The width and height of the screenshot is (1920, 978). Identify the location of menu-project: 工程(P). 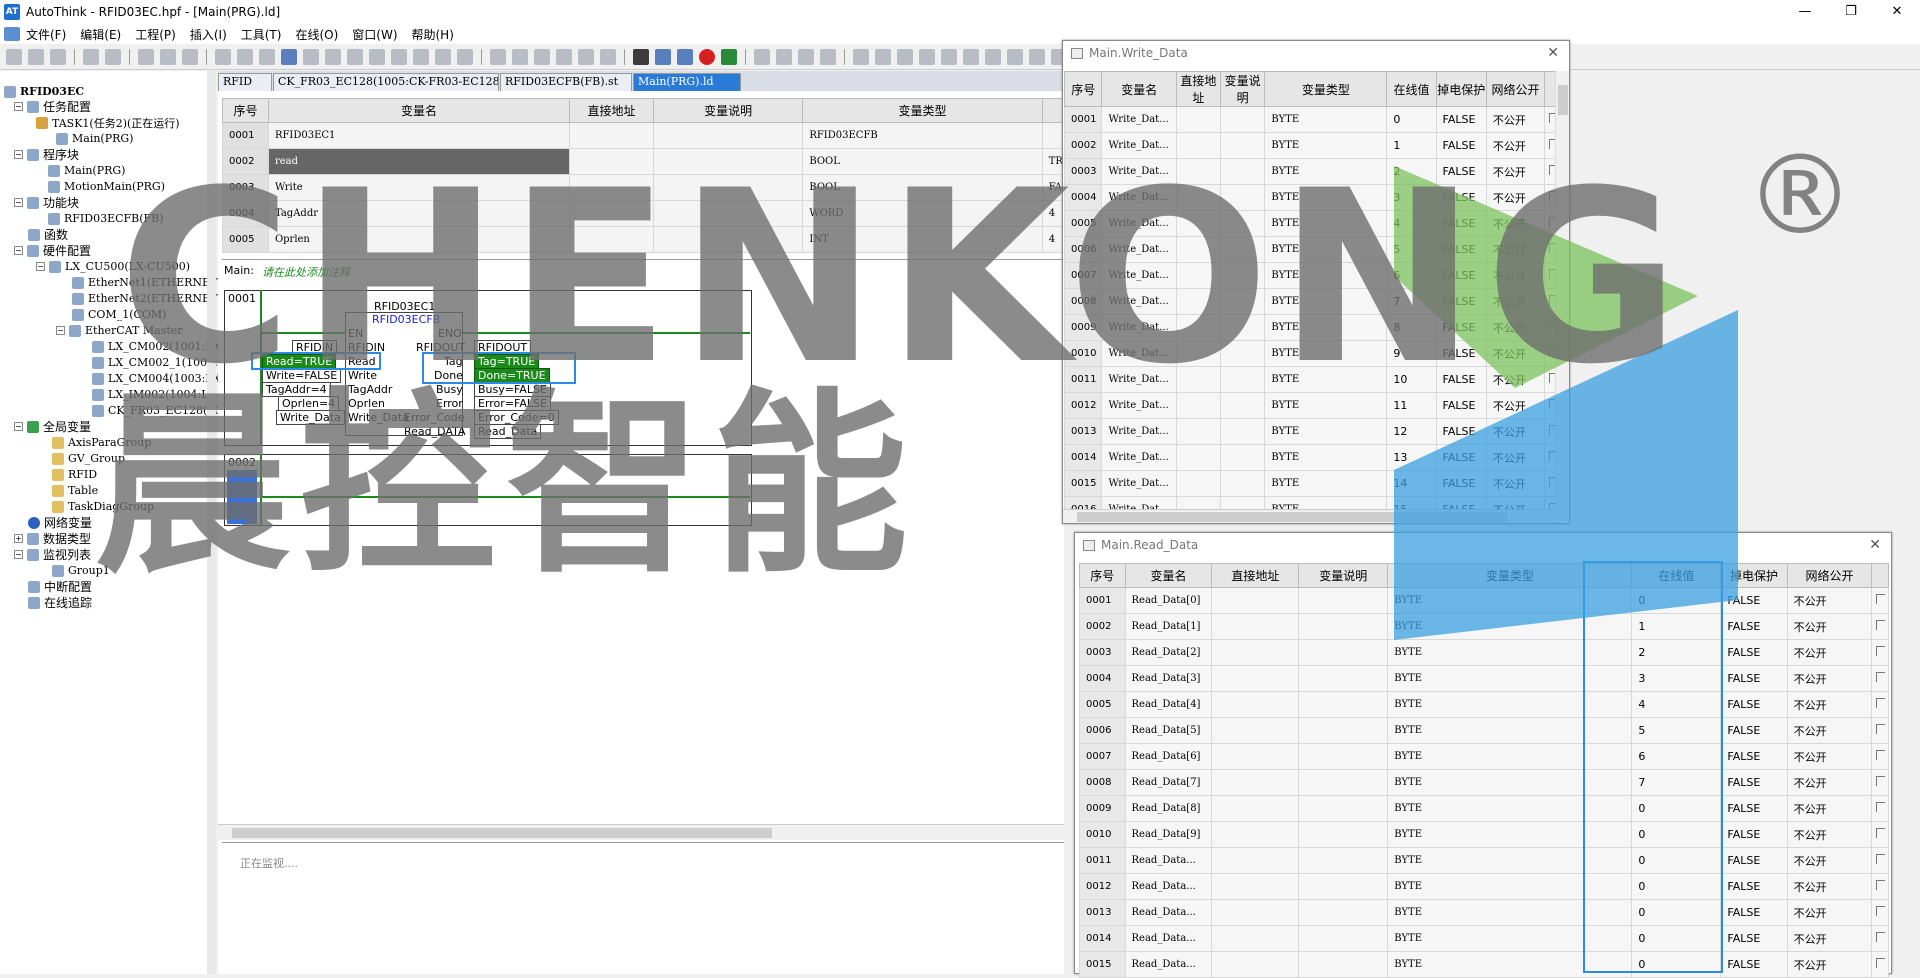
(155, 34).